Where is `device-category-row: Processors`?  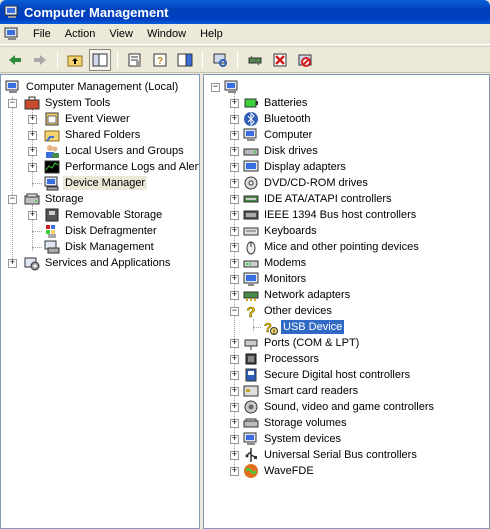
device-category-row: Processors is located at coordinates (282, 359).